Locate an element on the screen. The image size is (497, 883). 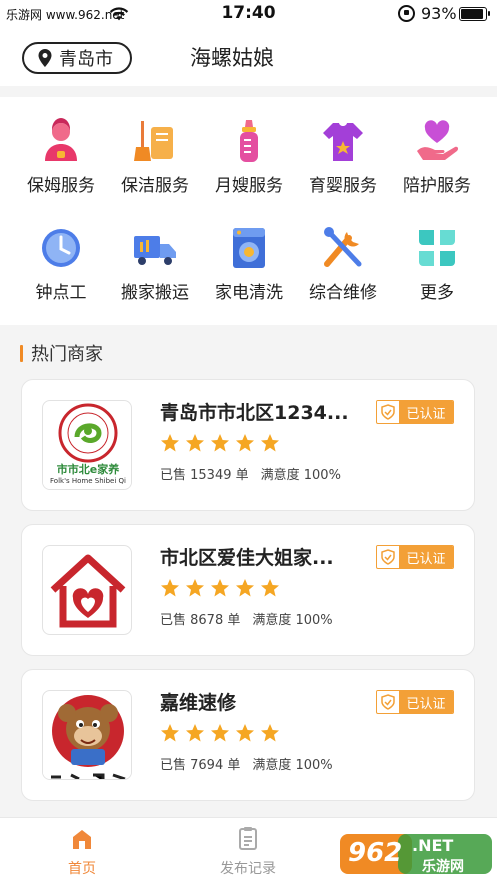
service-moving: 搬家搬运 is located at coordinates (155, 262).